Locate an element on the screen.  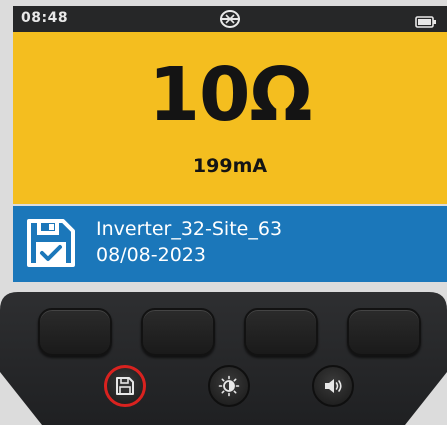
status-time: 08:48 is located at coordinates (45, 18).